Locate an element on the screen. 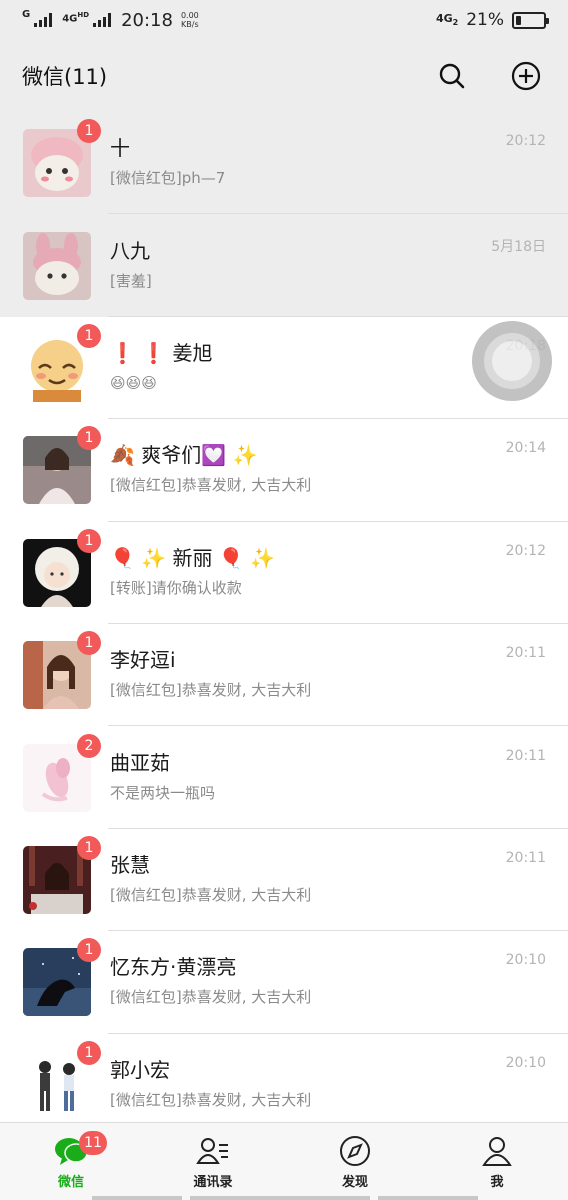 The height and width of the screenshot is (1200, 568). tab-me: 我 is located at coordinates (497, 1161).